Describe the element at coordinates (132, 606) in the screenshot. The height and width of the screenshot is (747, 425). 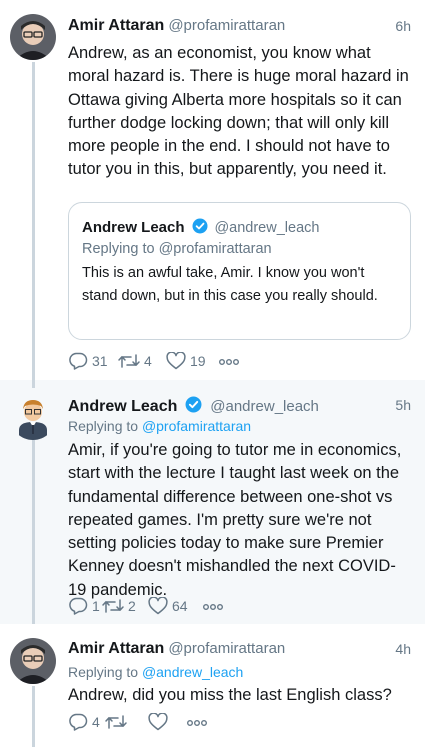
I see `retweet-count: 2` at that location.